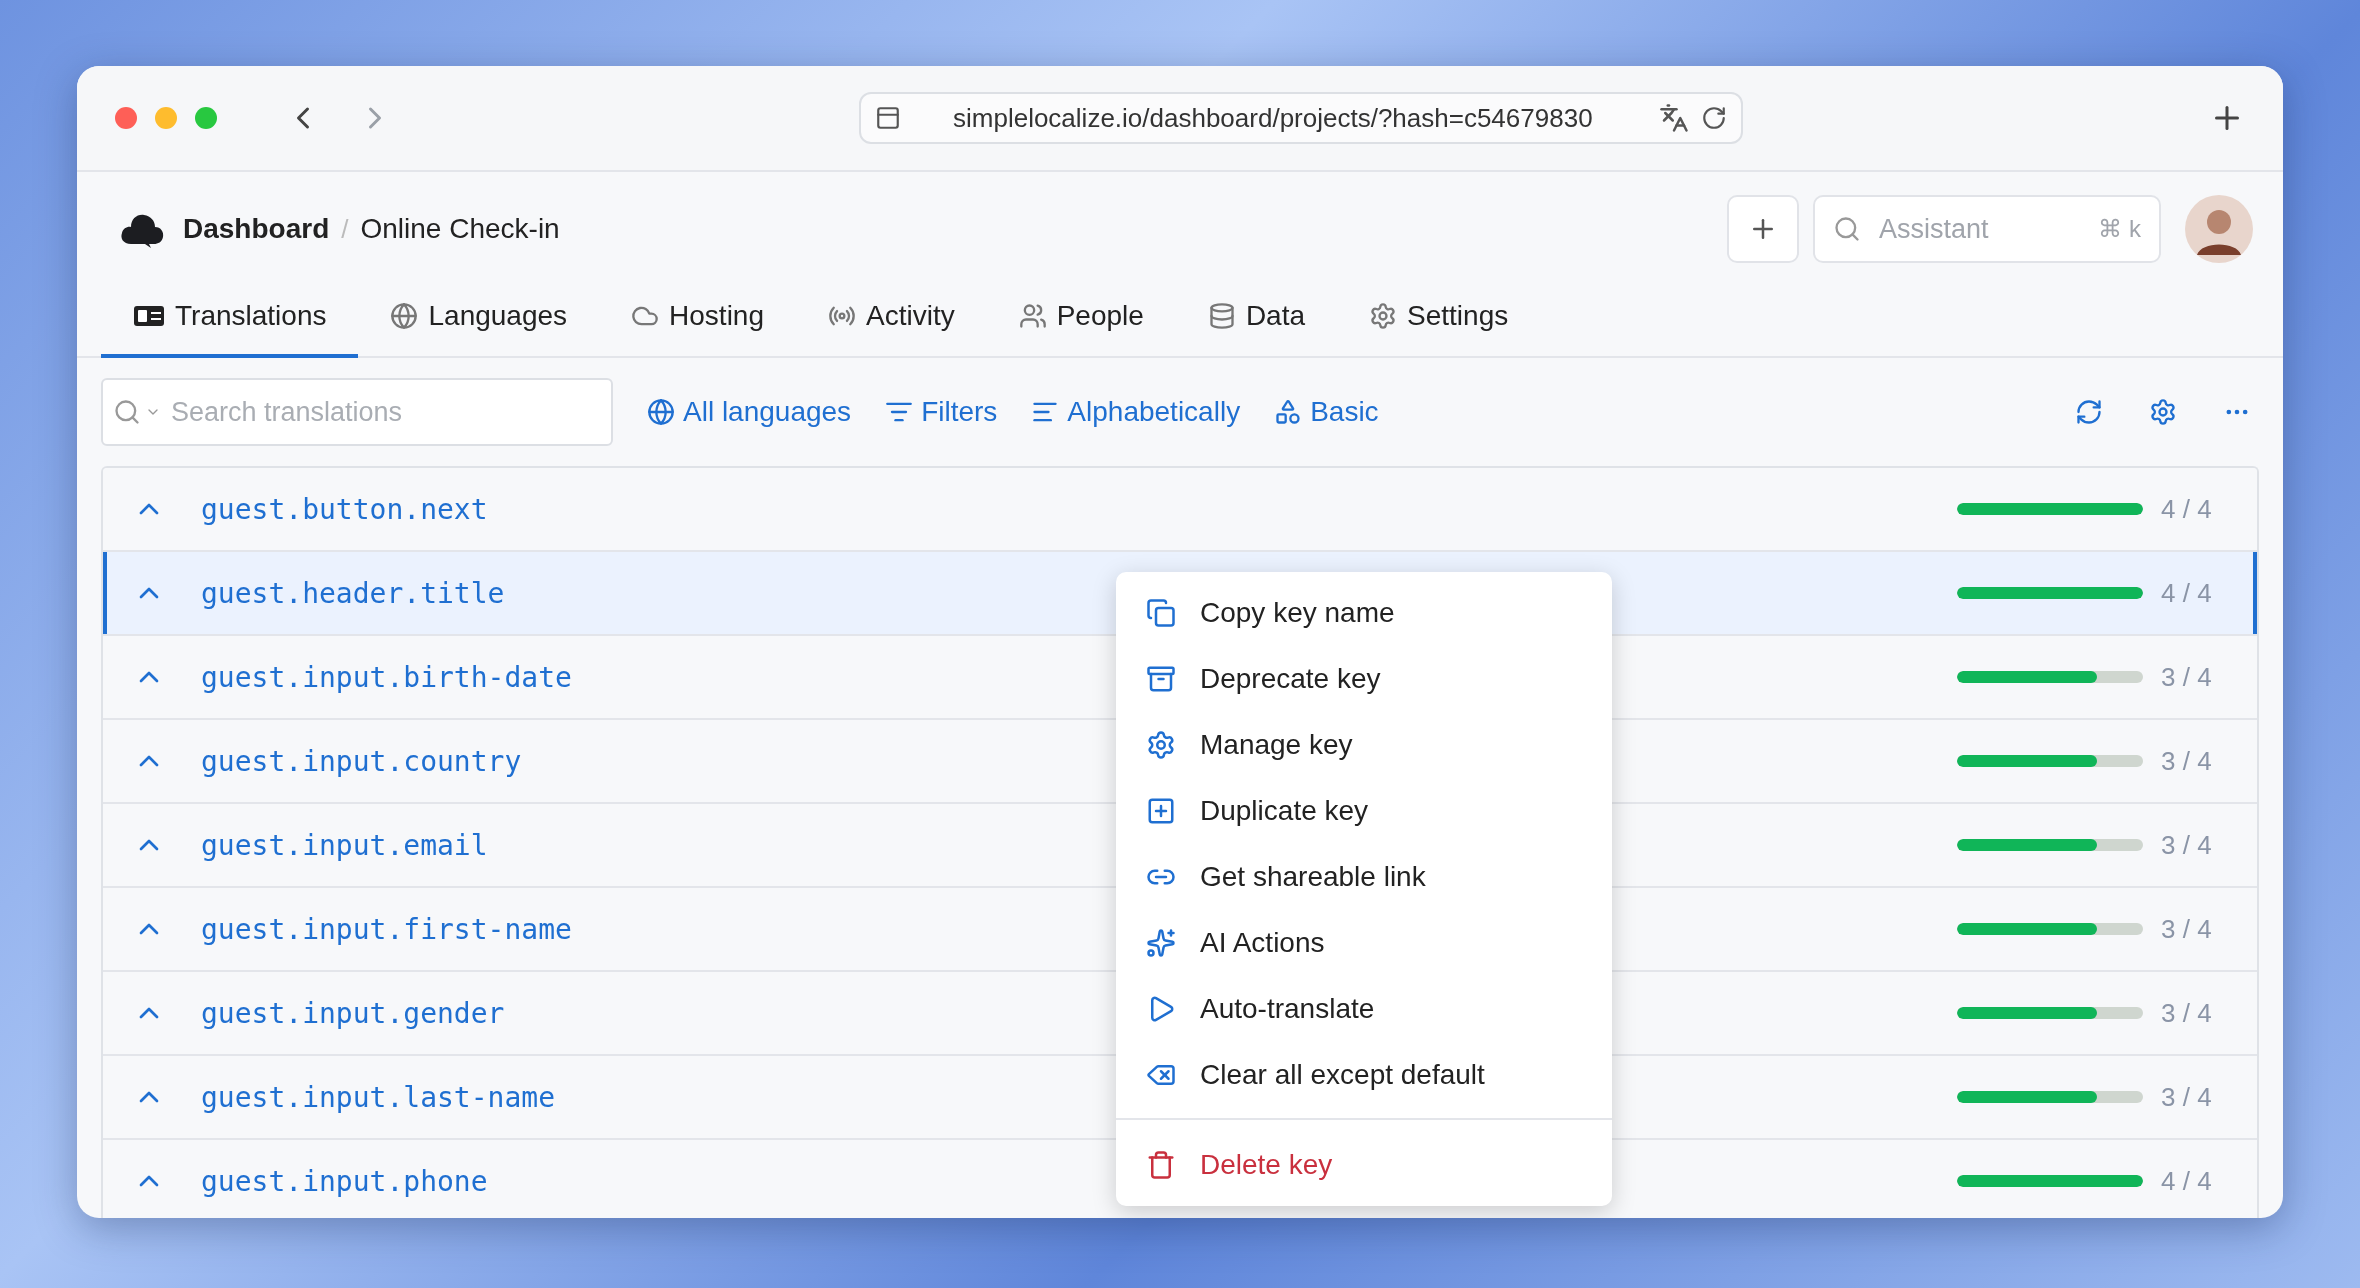 The height and width of the screenshot is (1288, 2360). I want to click on translation-key: guest.input.gender, so click(353, 1013).